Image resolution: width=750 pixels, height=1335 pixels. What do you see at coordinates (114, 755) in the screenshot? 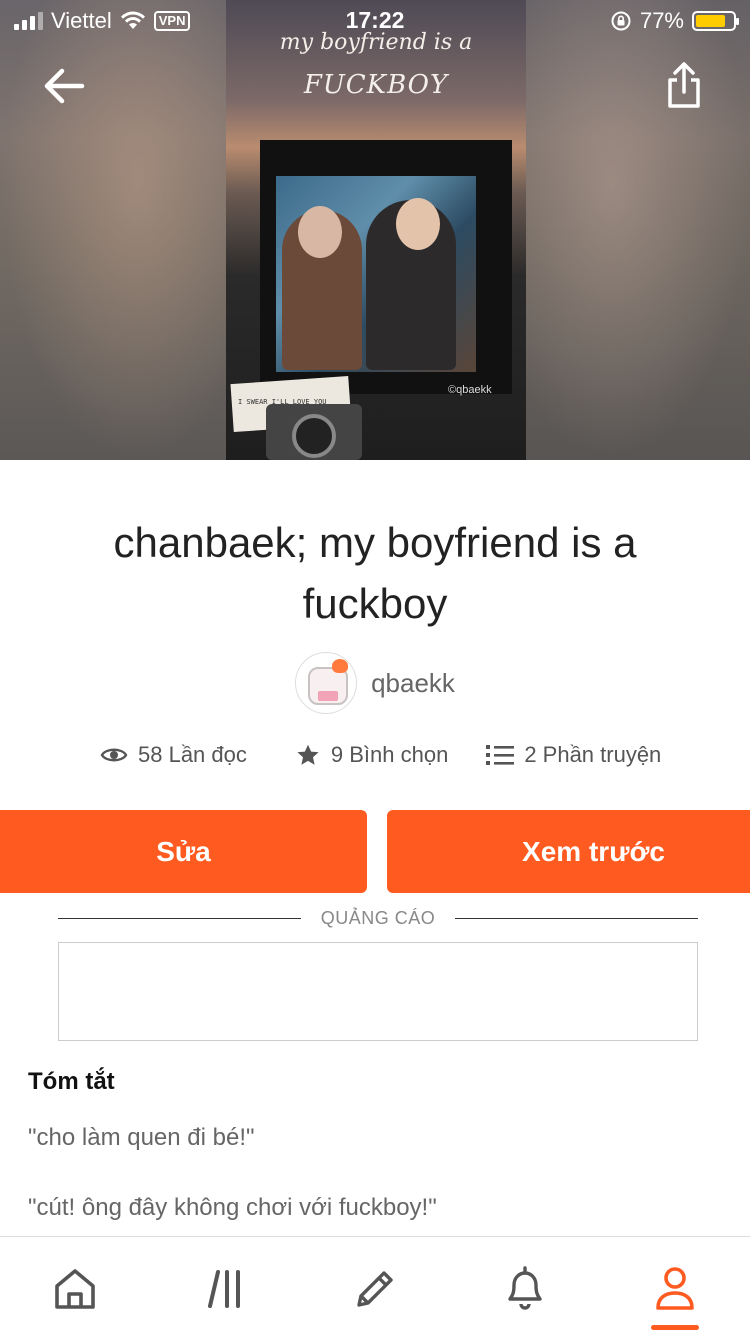
I see `eye-icon` at bounding box center [114, 755].